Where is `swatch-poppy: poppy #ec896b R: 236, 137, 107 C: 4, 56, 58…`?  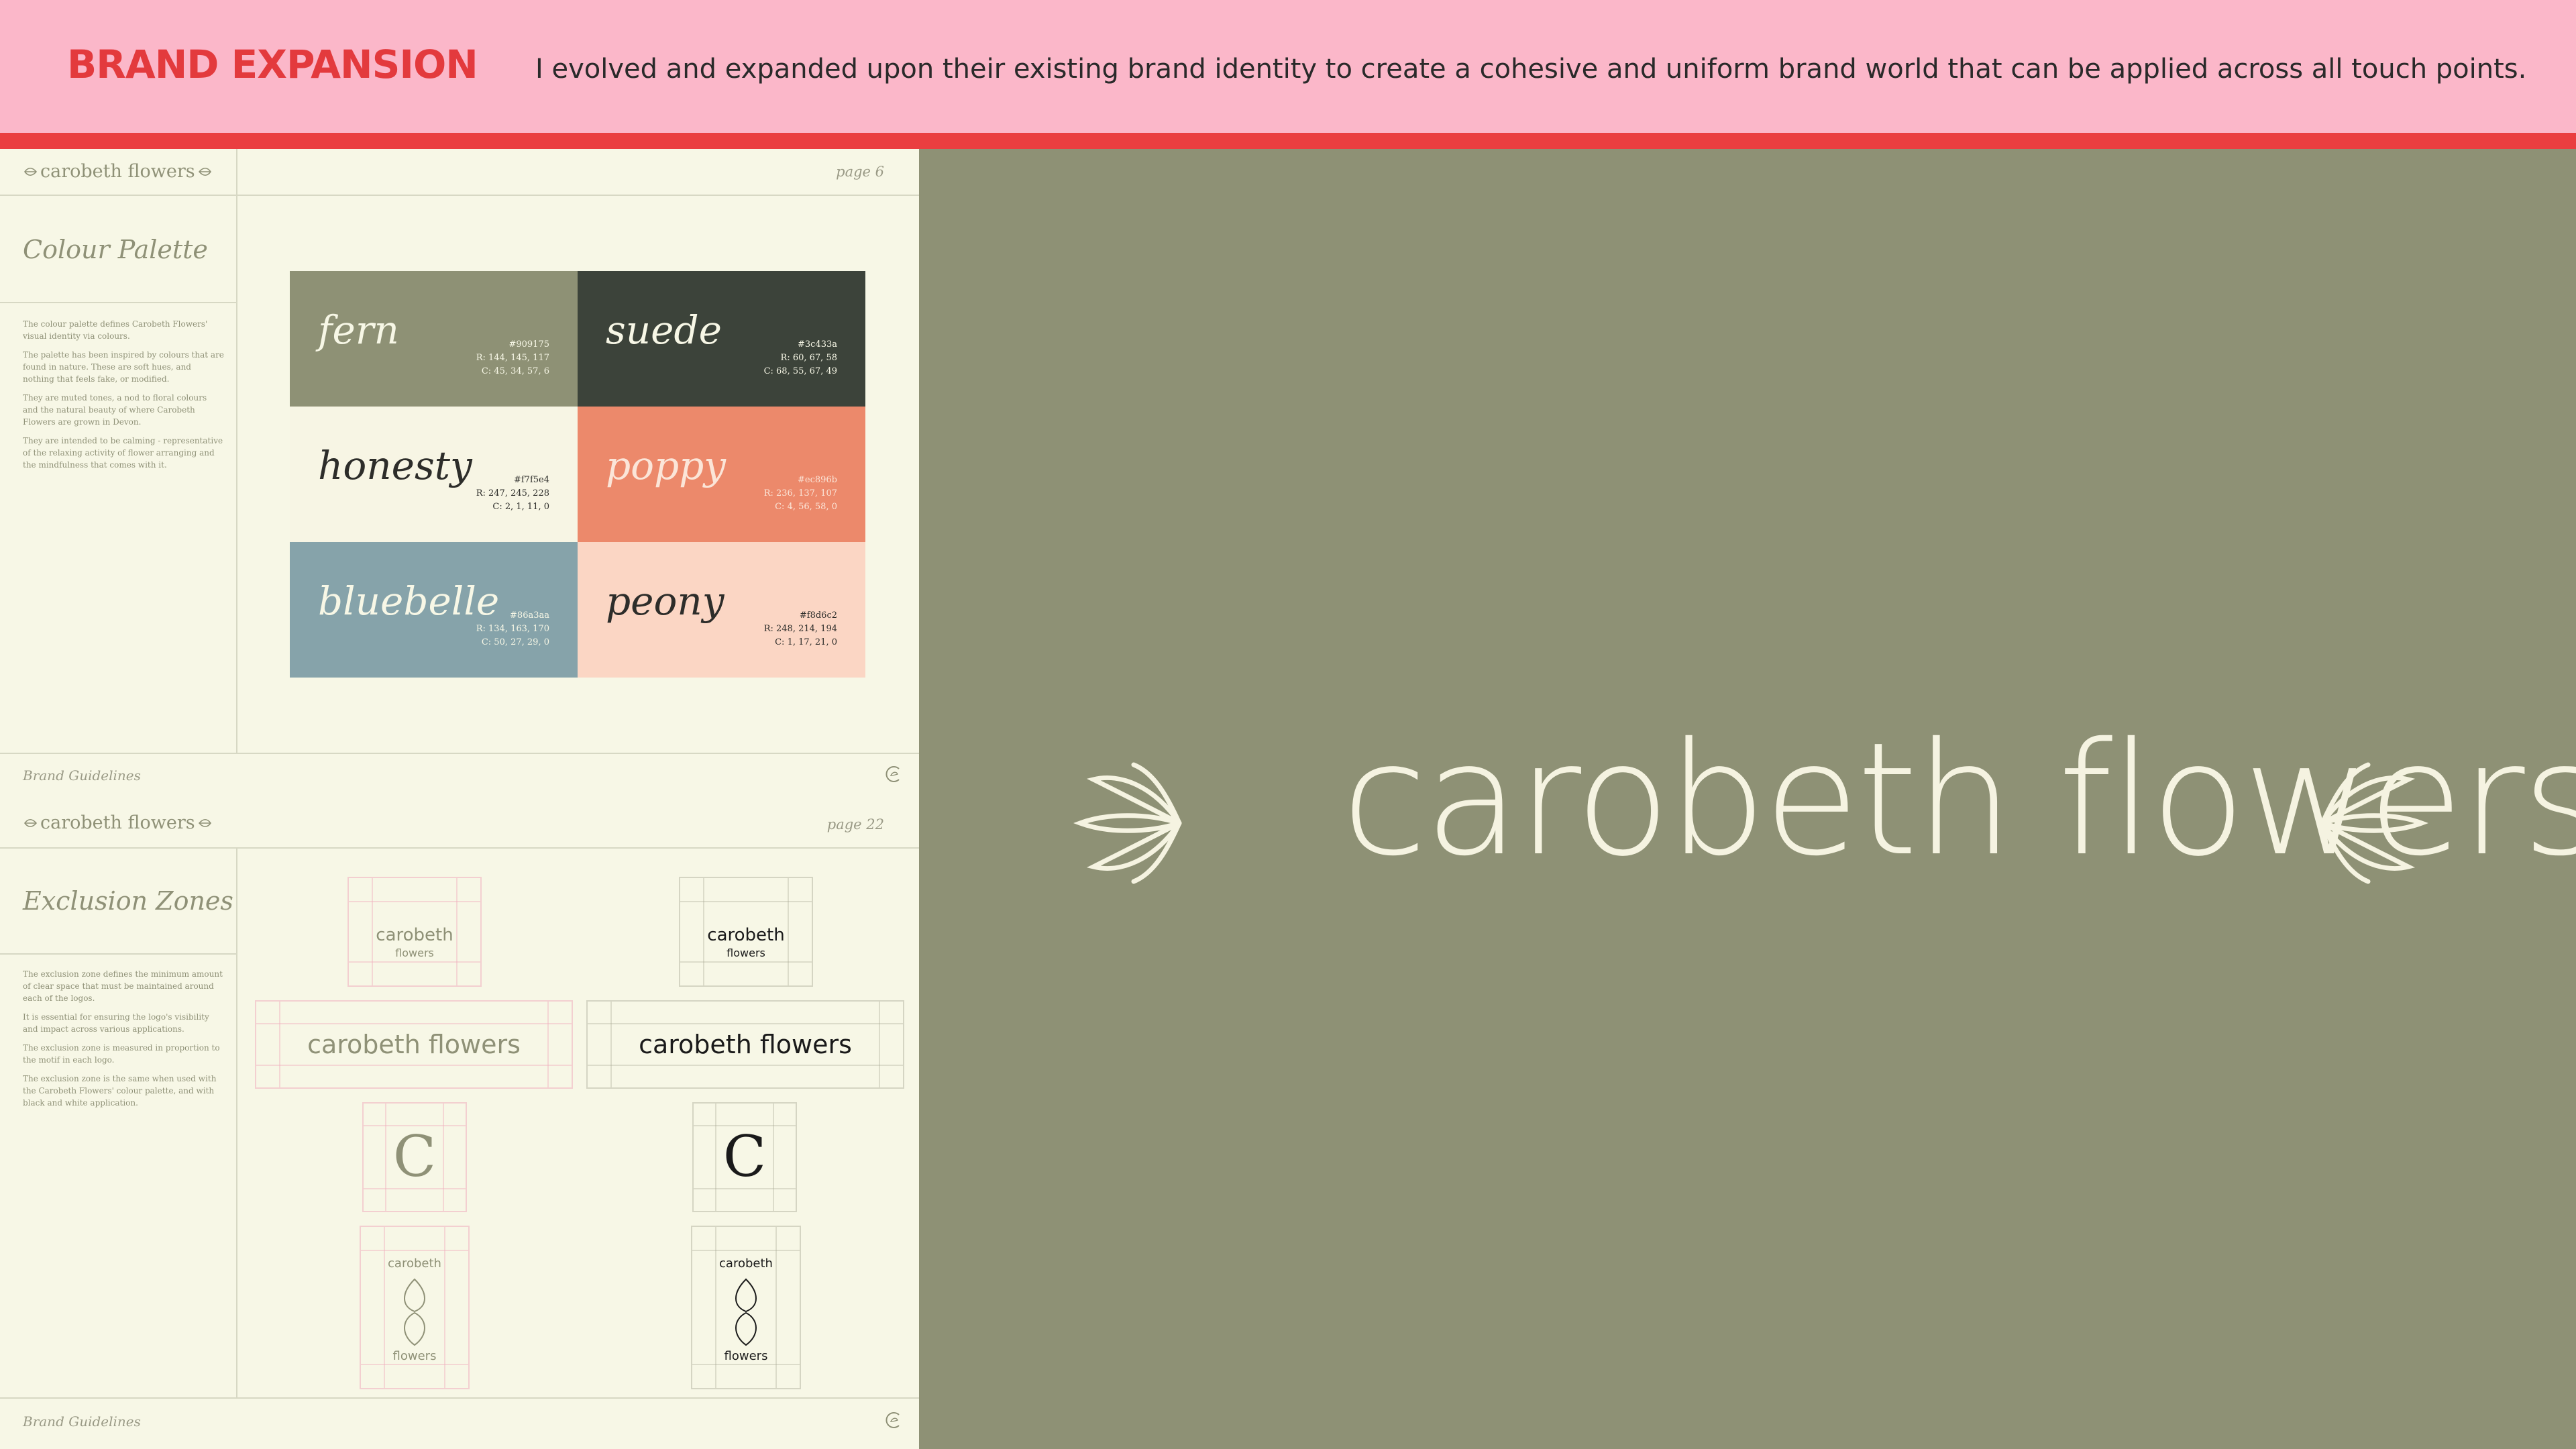 swatch-poppy: poppy #ec896b R: 236, 137, 107 C: 4, 56, 58… is located at coordinates (721, 474).